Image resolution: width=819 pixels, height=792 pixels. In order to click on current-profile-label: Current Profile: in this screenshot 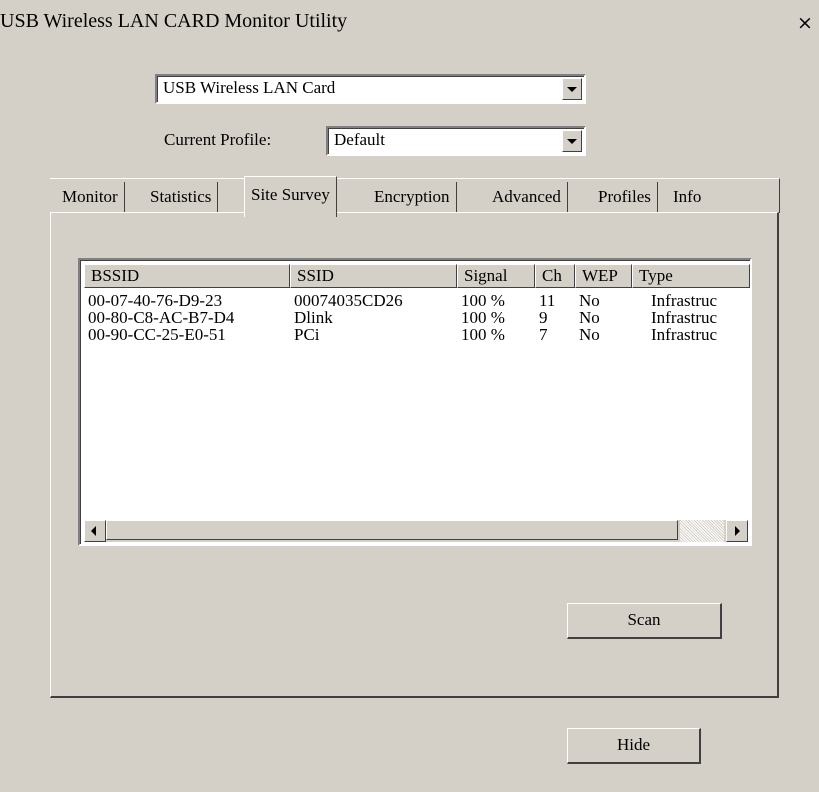, I will do `click(218, 139)`.